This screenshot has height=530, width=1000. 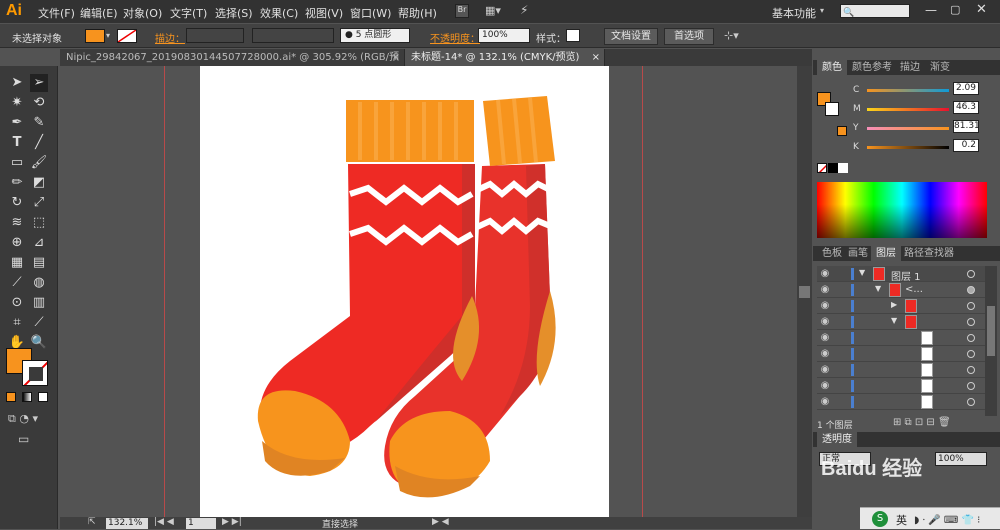 What do you see at coordinates (43, 397) in the screenshot?
I see `none-mode-icon` at bounding box center [43, 397].